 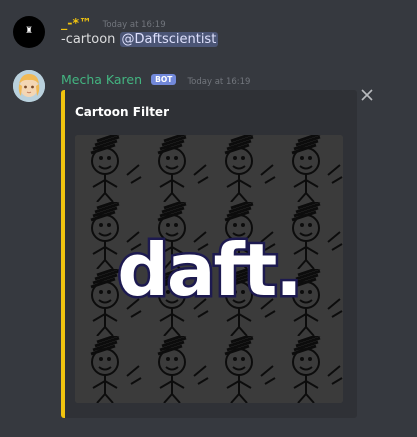 What do you see at coordinates (76, 22) in the screenshot?
I see `username: _-*™` at bounding box center [76, 22].